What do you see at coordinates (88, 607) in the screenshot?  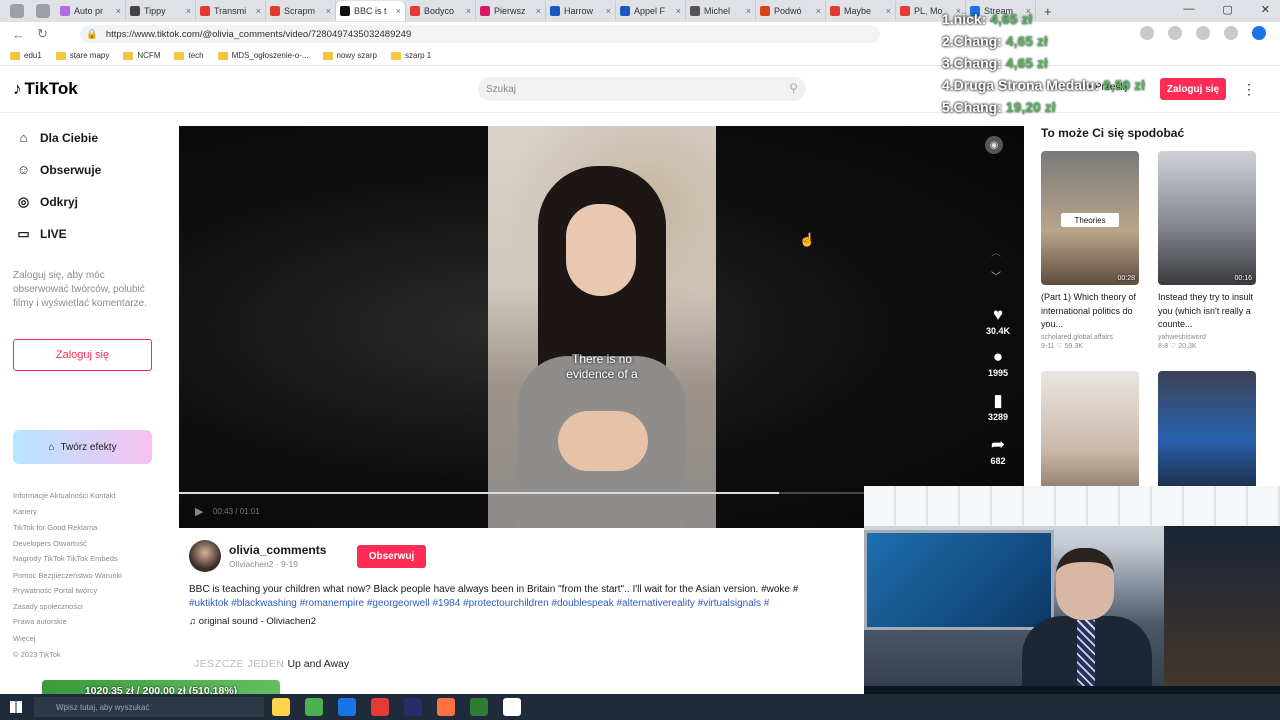 I see `footer-link: Zasady społeczności` at bounding box center [88, 607].